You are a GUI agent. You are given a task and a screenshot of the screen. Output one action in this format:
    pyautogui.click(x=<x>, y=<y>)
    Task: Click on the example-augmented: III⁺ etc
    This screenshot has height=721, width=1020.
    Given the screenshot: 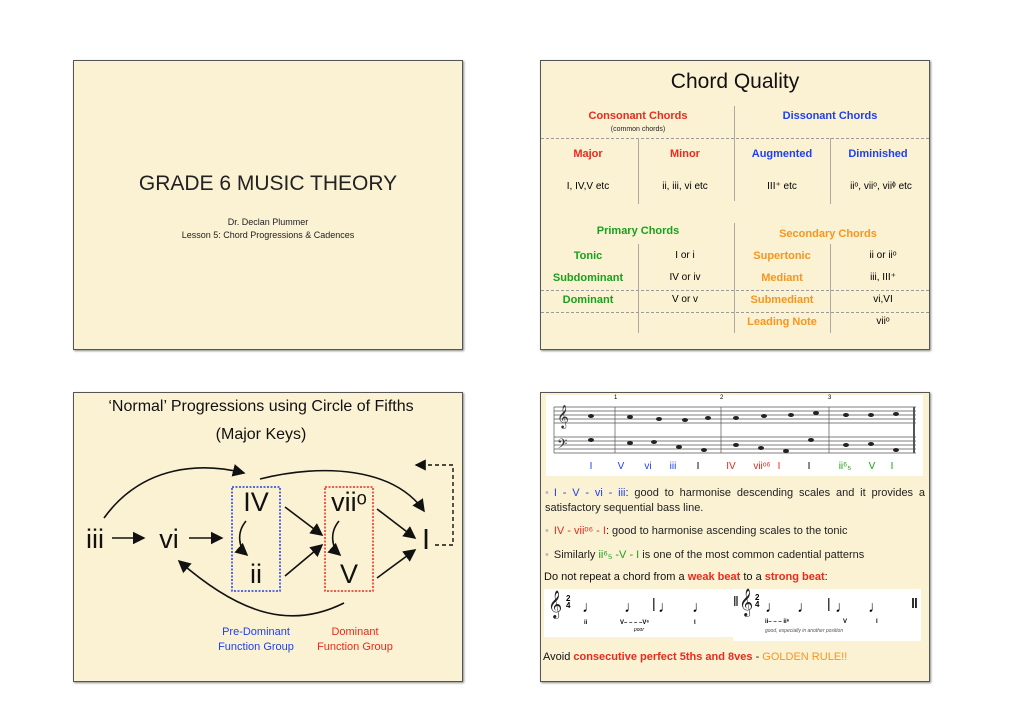 What is the action you would take?
    pyautogui.click(x=782, y=186)
    